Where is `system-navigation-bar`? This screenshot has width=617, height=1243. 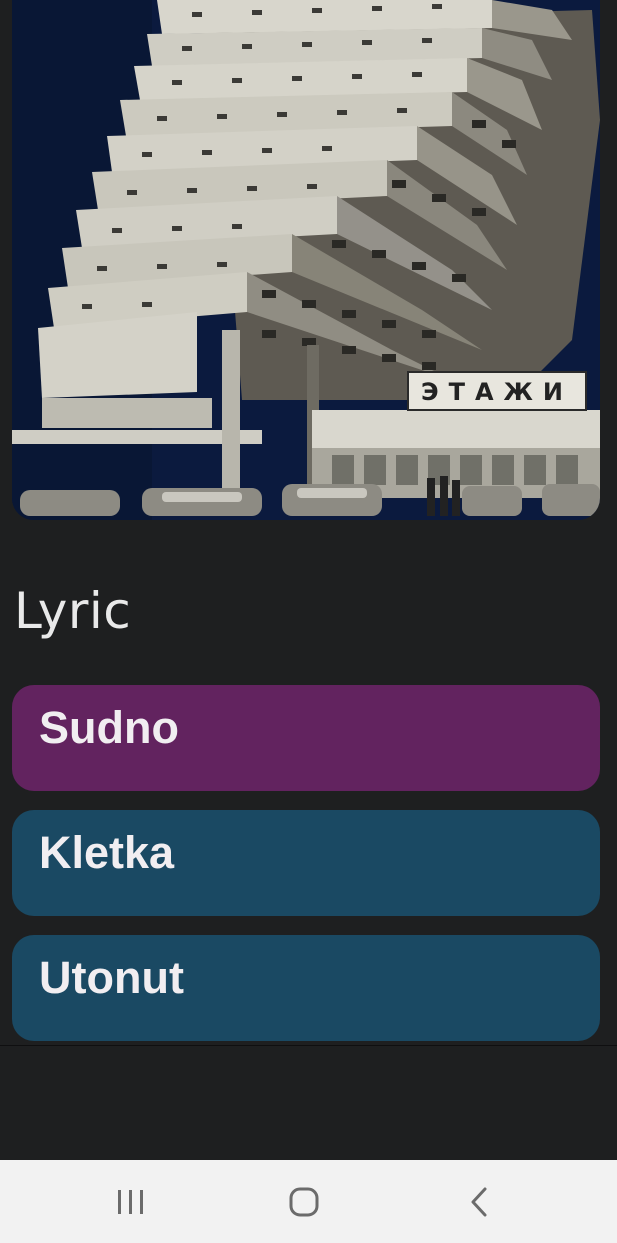
system-navigation-bar is located at coordinates (308, 1201).